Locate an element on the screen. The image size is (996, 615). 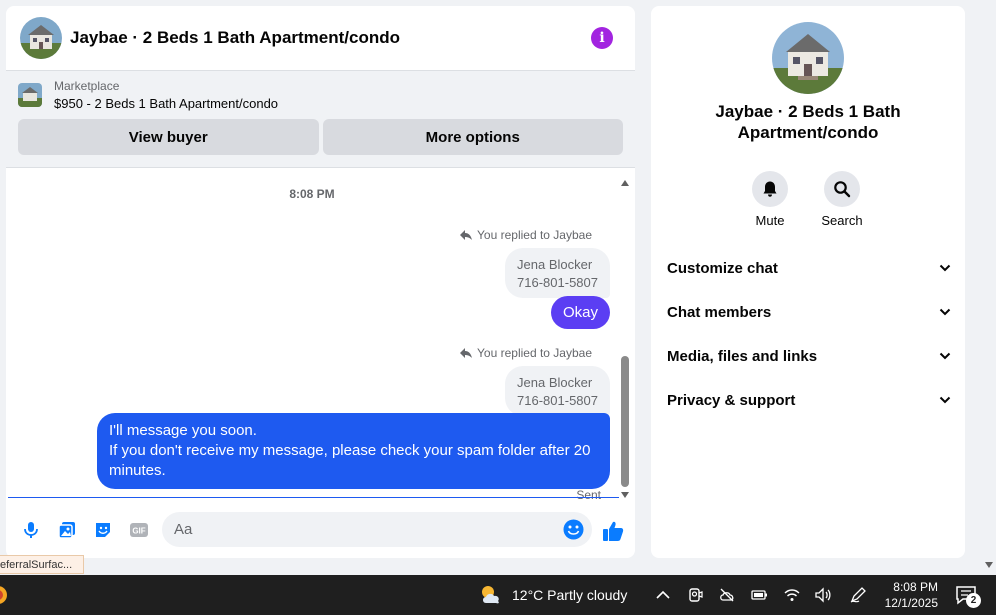
profile-avatar is located at coordinates (808, 58).